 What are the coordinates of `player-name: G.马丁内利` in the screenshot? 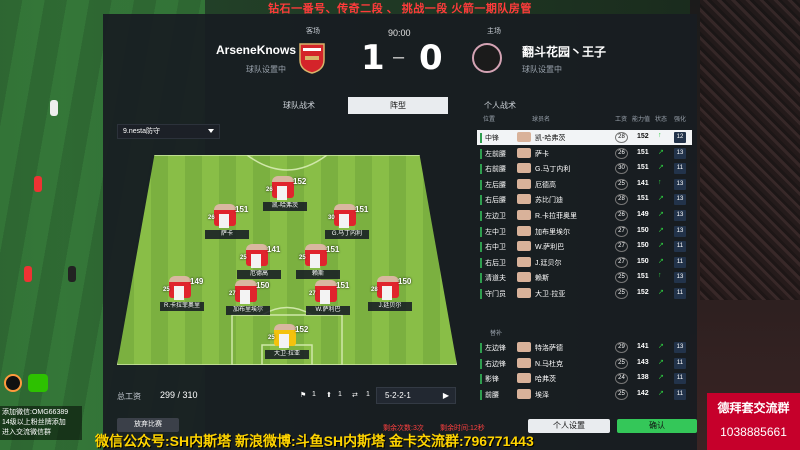 It's located at (347, 234).